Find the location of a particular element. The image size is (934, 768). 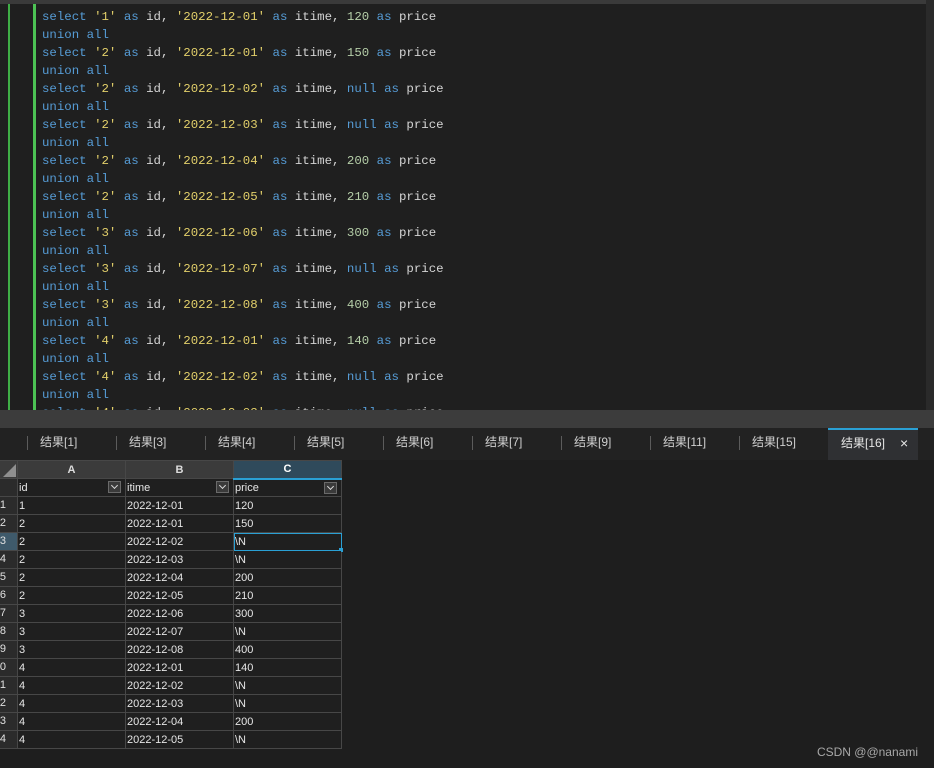

row-header: 3 is located at coordinates (9, 721).